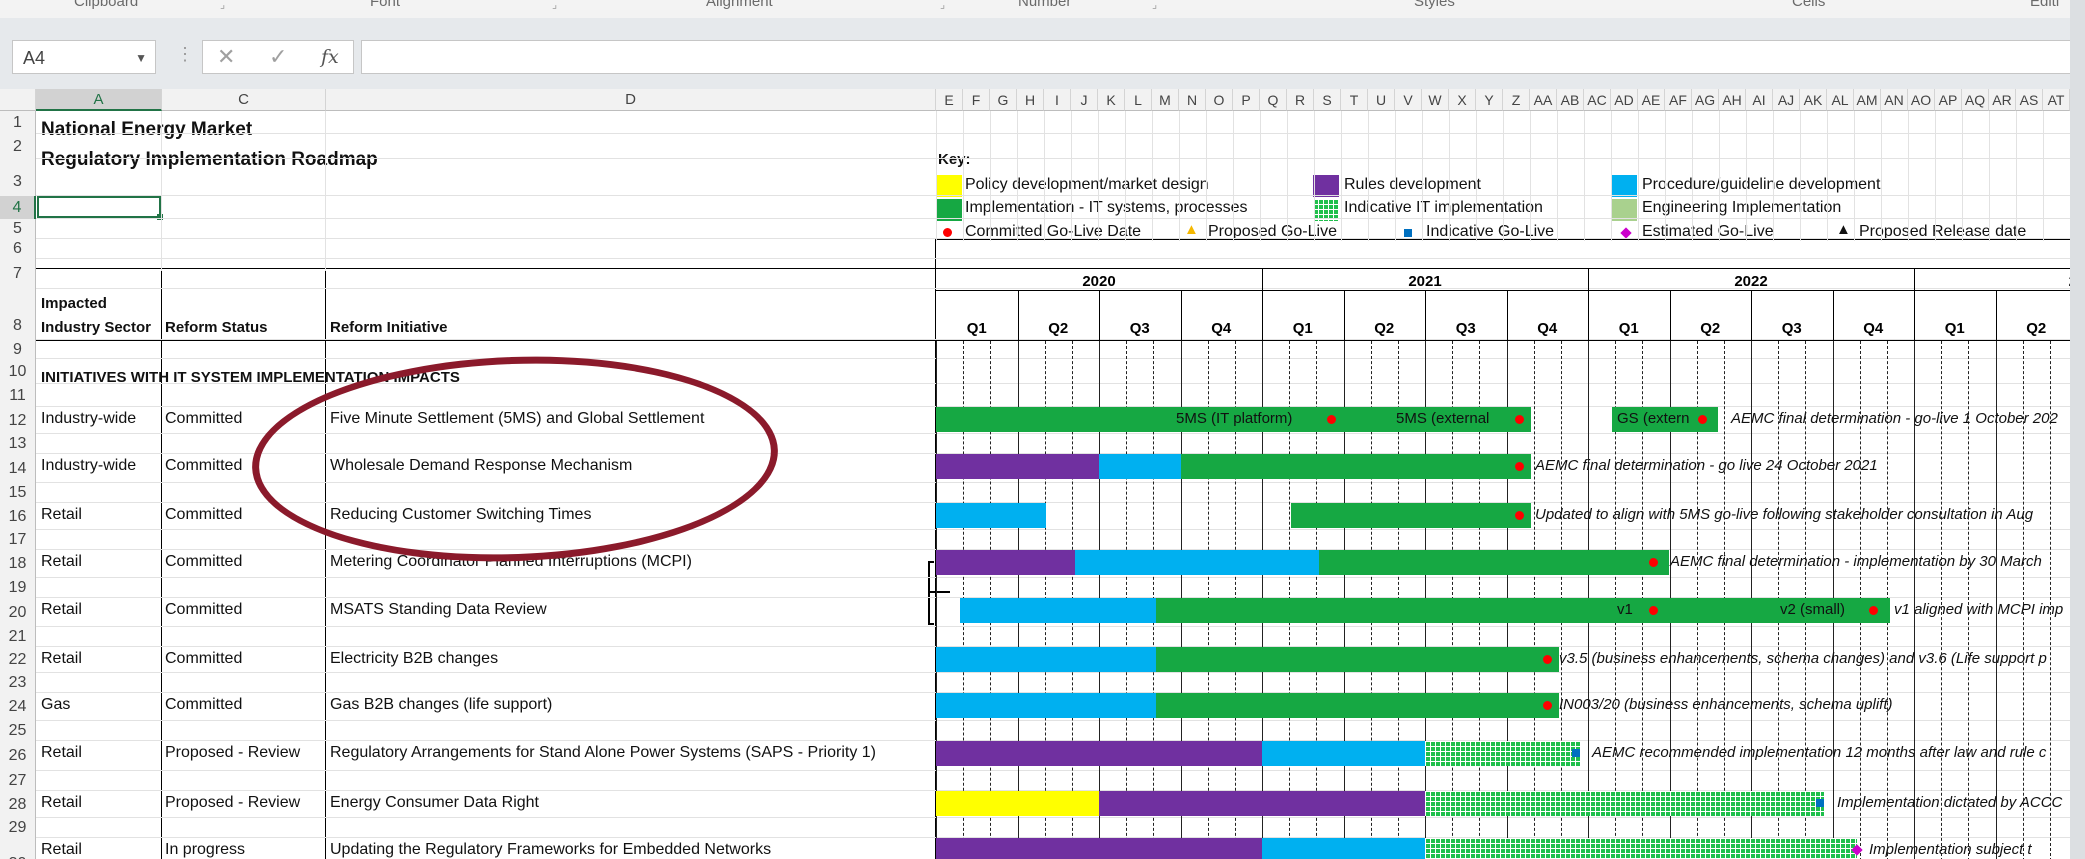 The height and width of the screenshot is (859, 2085). Describe the element at coordinates (434, 803) in the screenshot. I see `cell-initiative-name: Energy Consumer Data Right` at that location.